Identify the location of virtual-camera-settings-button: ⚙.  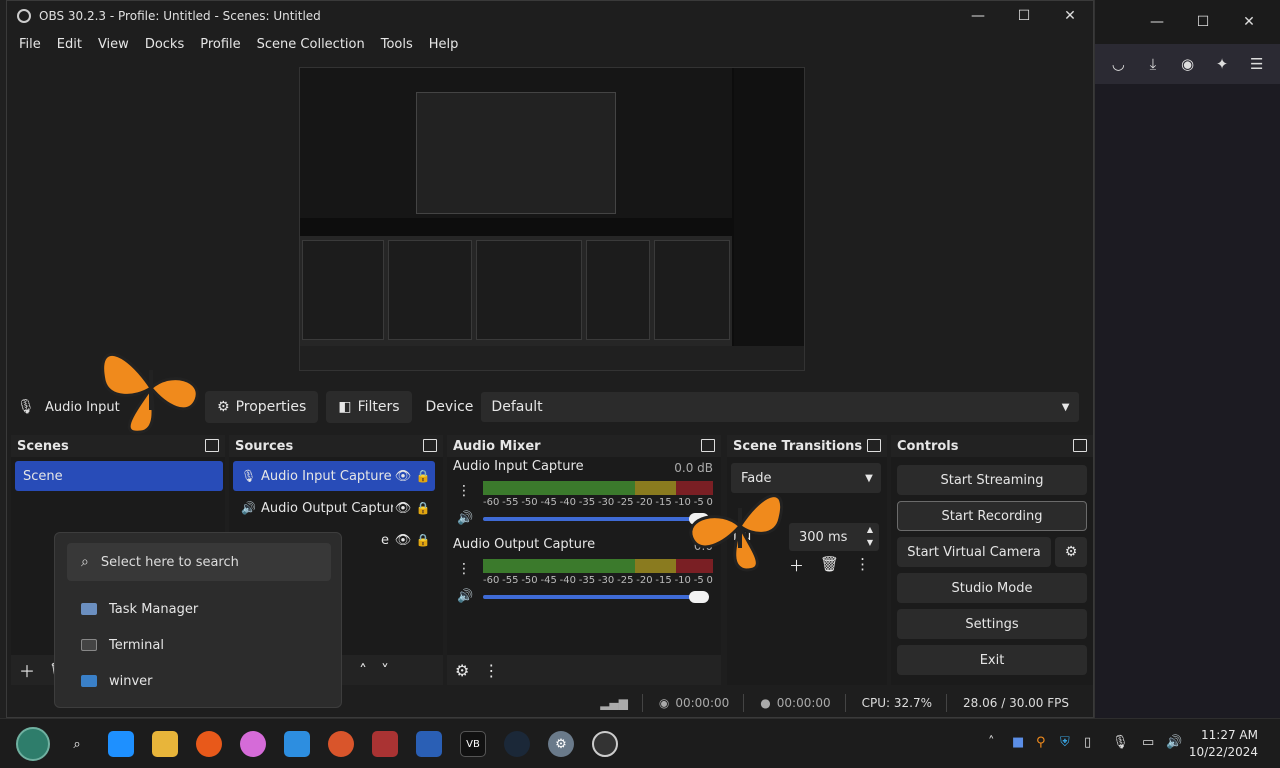
(1071, 552).